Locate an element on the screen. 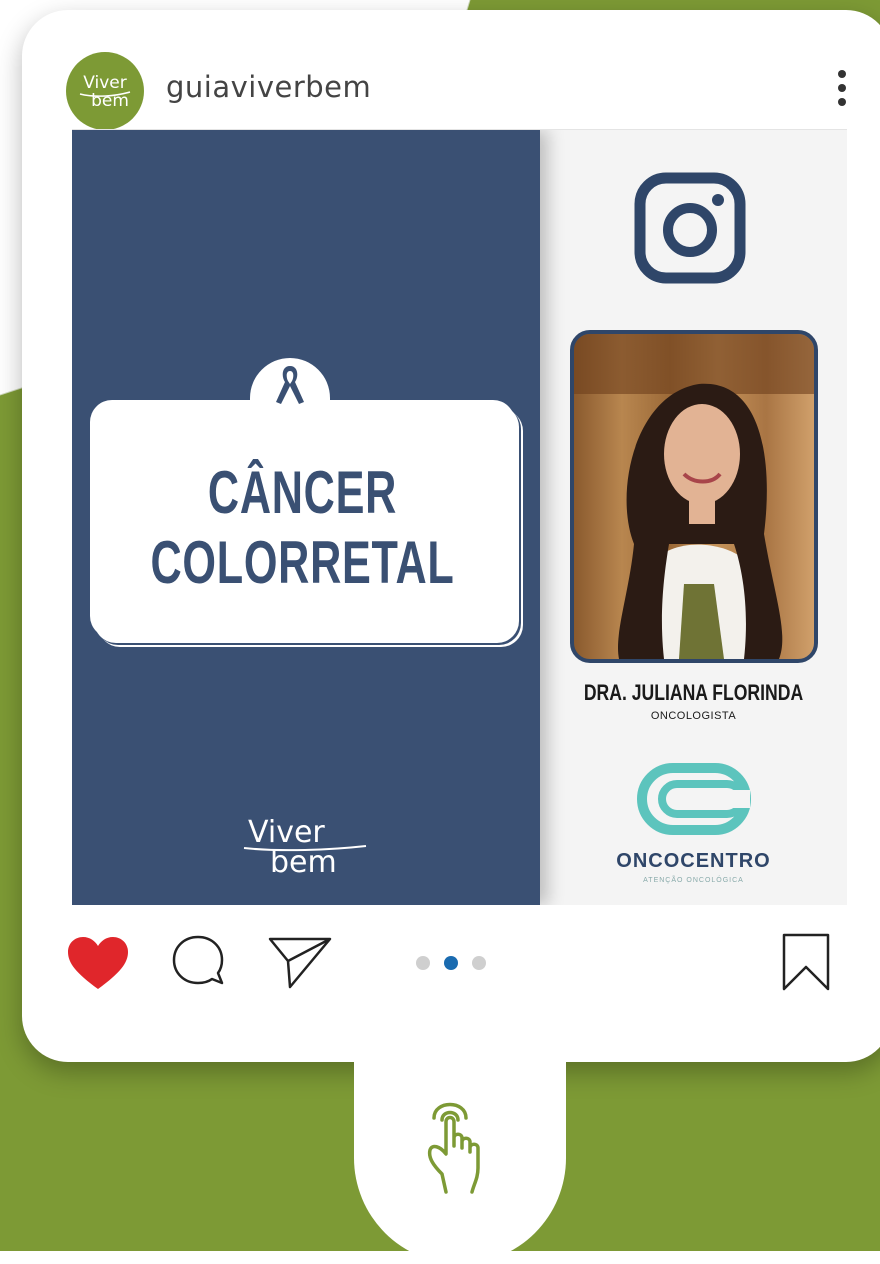 Image resolution: width=880 pixels, height=1264 pixels. carousel-indicator is located at coordinates (454, 964).